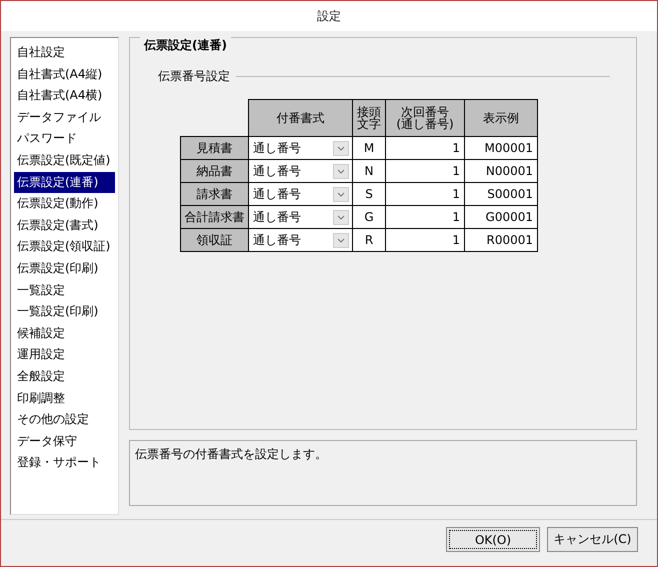 The height and width of the screenshot is (567, 658). What do you see at coordinates (64, 247) in the screenshot?
I see `sidebar-item: 伝票設定(領収証)` at bounding box center [64, 247].